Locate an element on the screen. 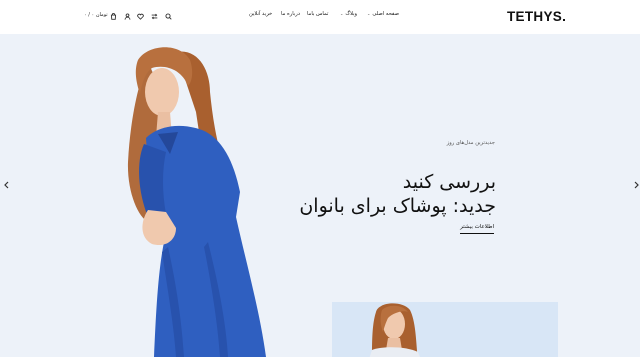 This screenshot has height=357, width=640. search-icon is located at coordinates (168, 16).